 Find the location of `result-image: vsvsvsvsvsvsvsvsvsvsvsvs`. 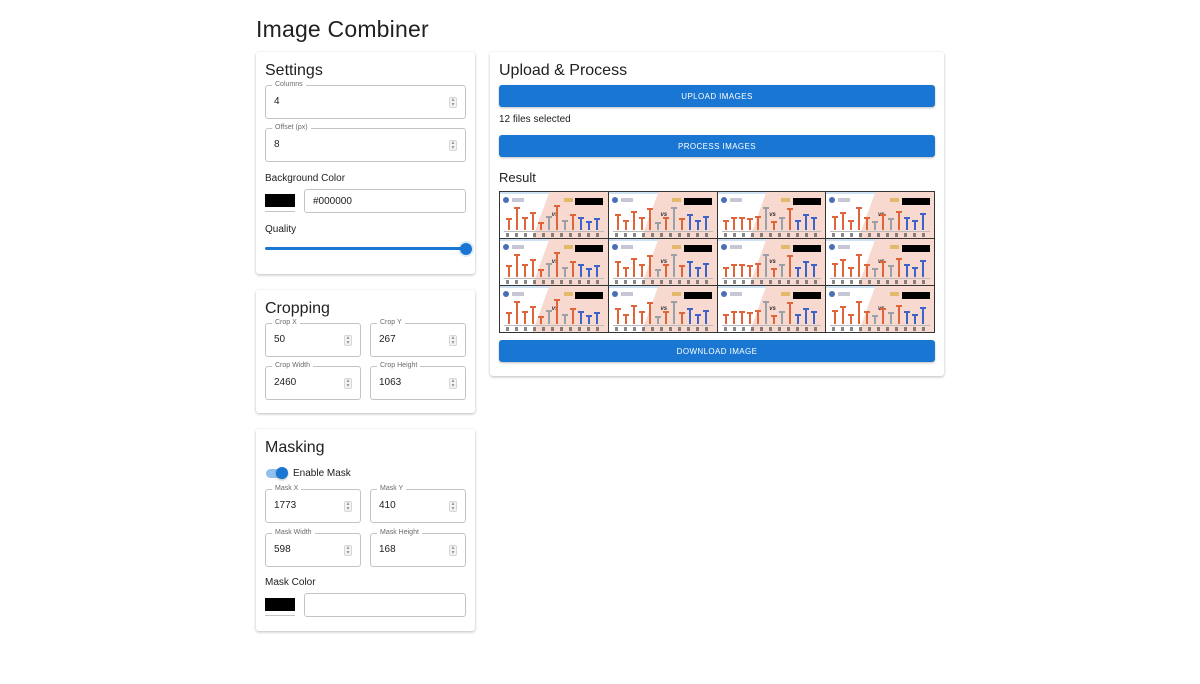

result-image: vsvsvsvsvsvsvsvsvsvsvsvs is located at coordinates (717, 262).